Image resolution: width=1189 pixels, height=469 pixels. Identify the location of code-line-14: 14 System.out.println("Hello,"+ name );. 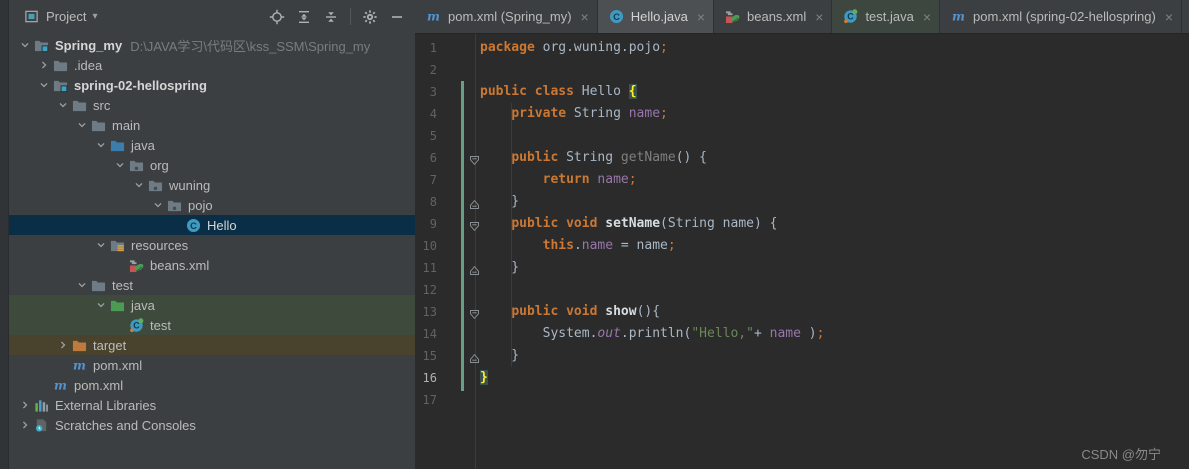
(802, 334).